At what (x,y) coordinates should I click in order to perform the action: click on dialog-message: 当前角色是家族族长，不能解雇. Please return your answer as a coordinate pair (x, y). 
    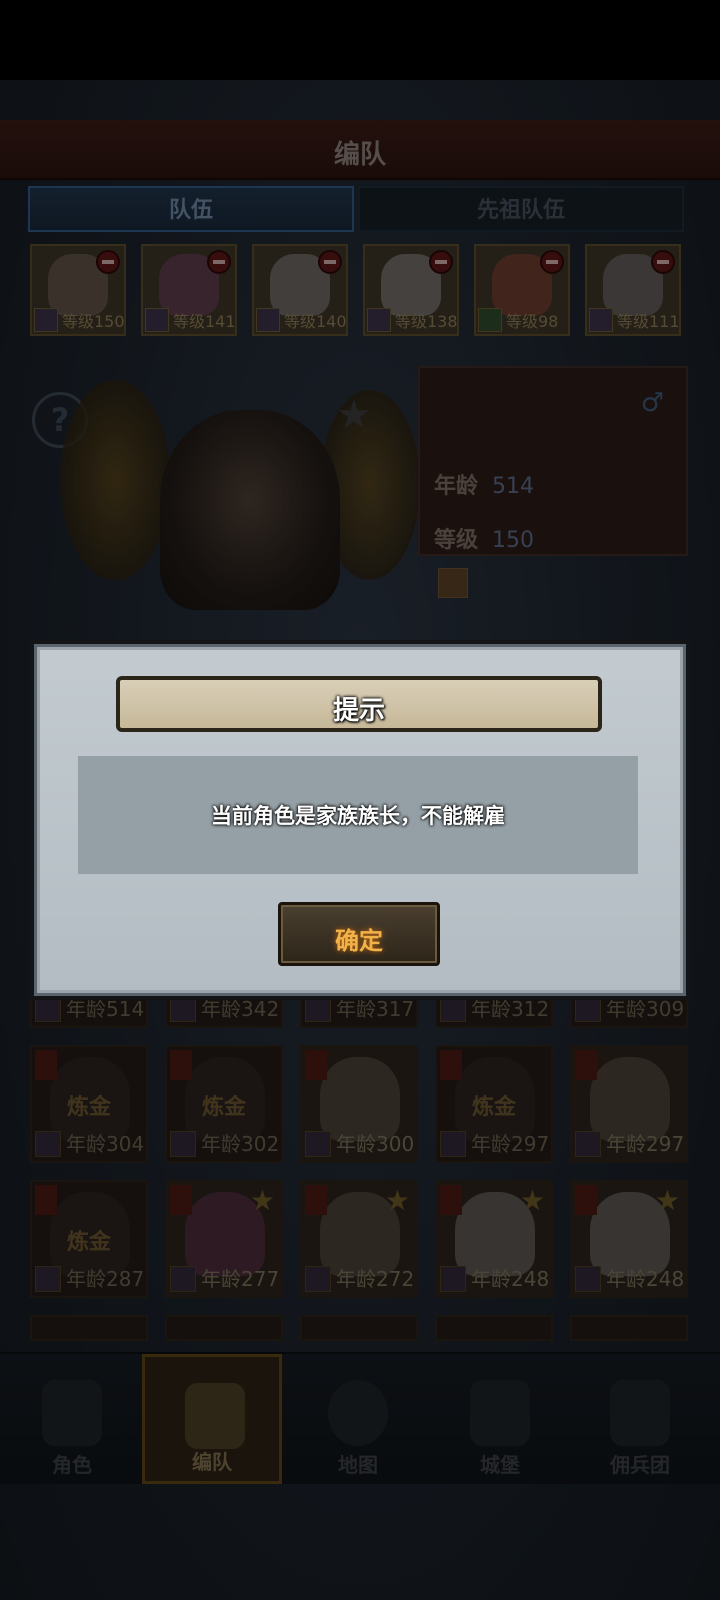
    Looking at the image, I should click on (358, 816).